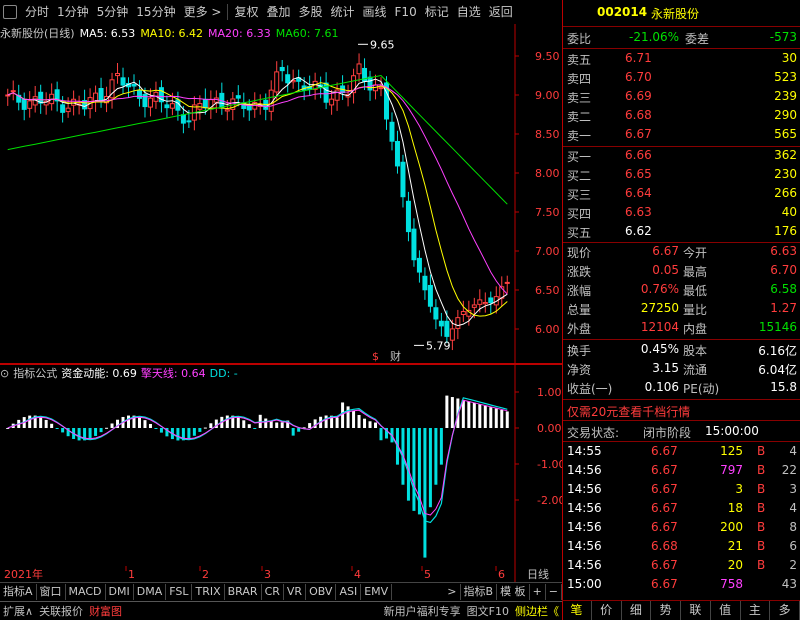 The image size is (800, 620). I want to click on quote-label: 内盘, so click(695, 329).